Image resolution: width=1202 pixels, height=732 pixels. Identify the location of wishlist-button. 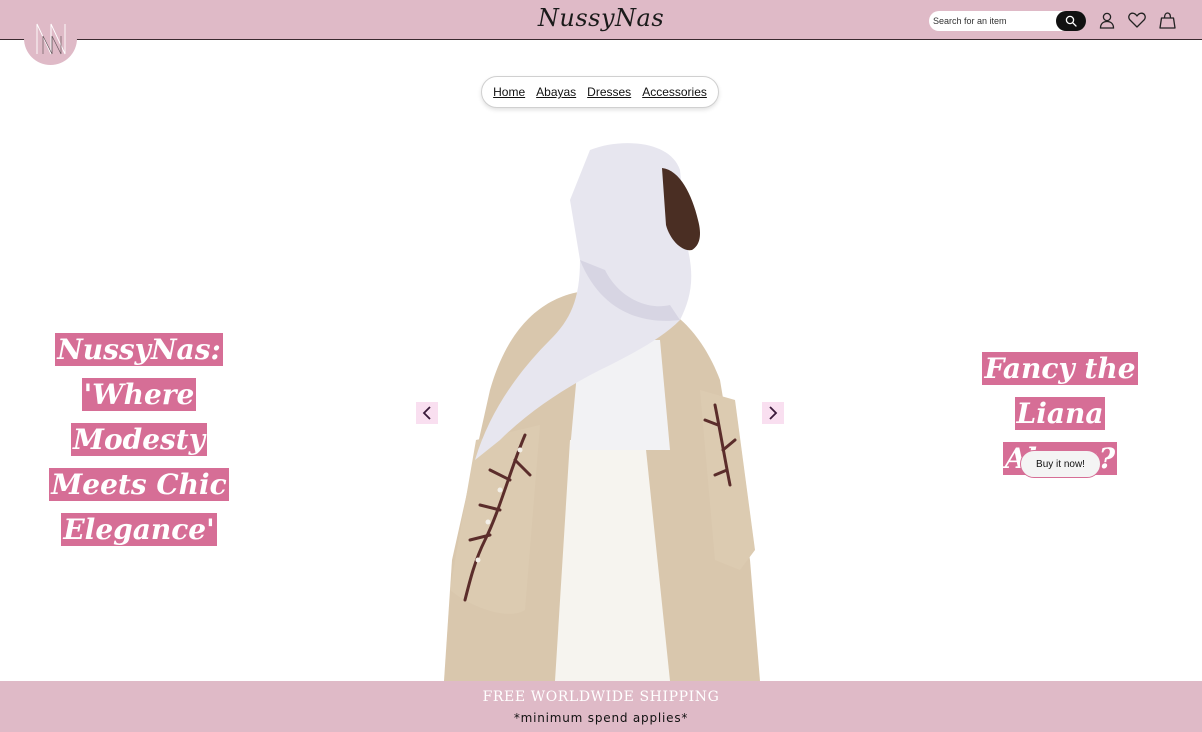
(1137, 20).